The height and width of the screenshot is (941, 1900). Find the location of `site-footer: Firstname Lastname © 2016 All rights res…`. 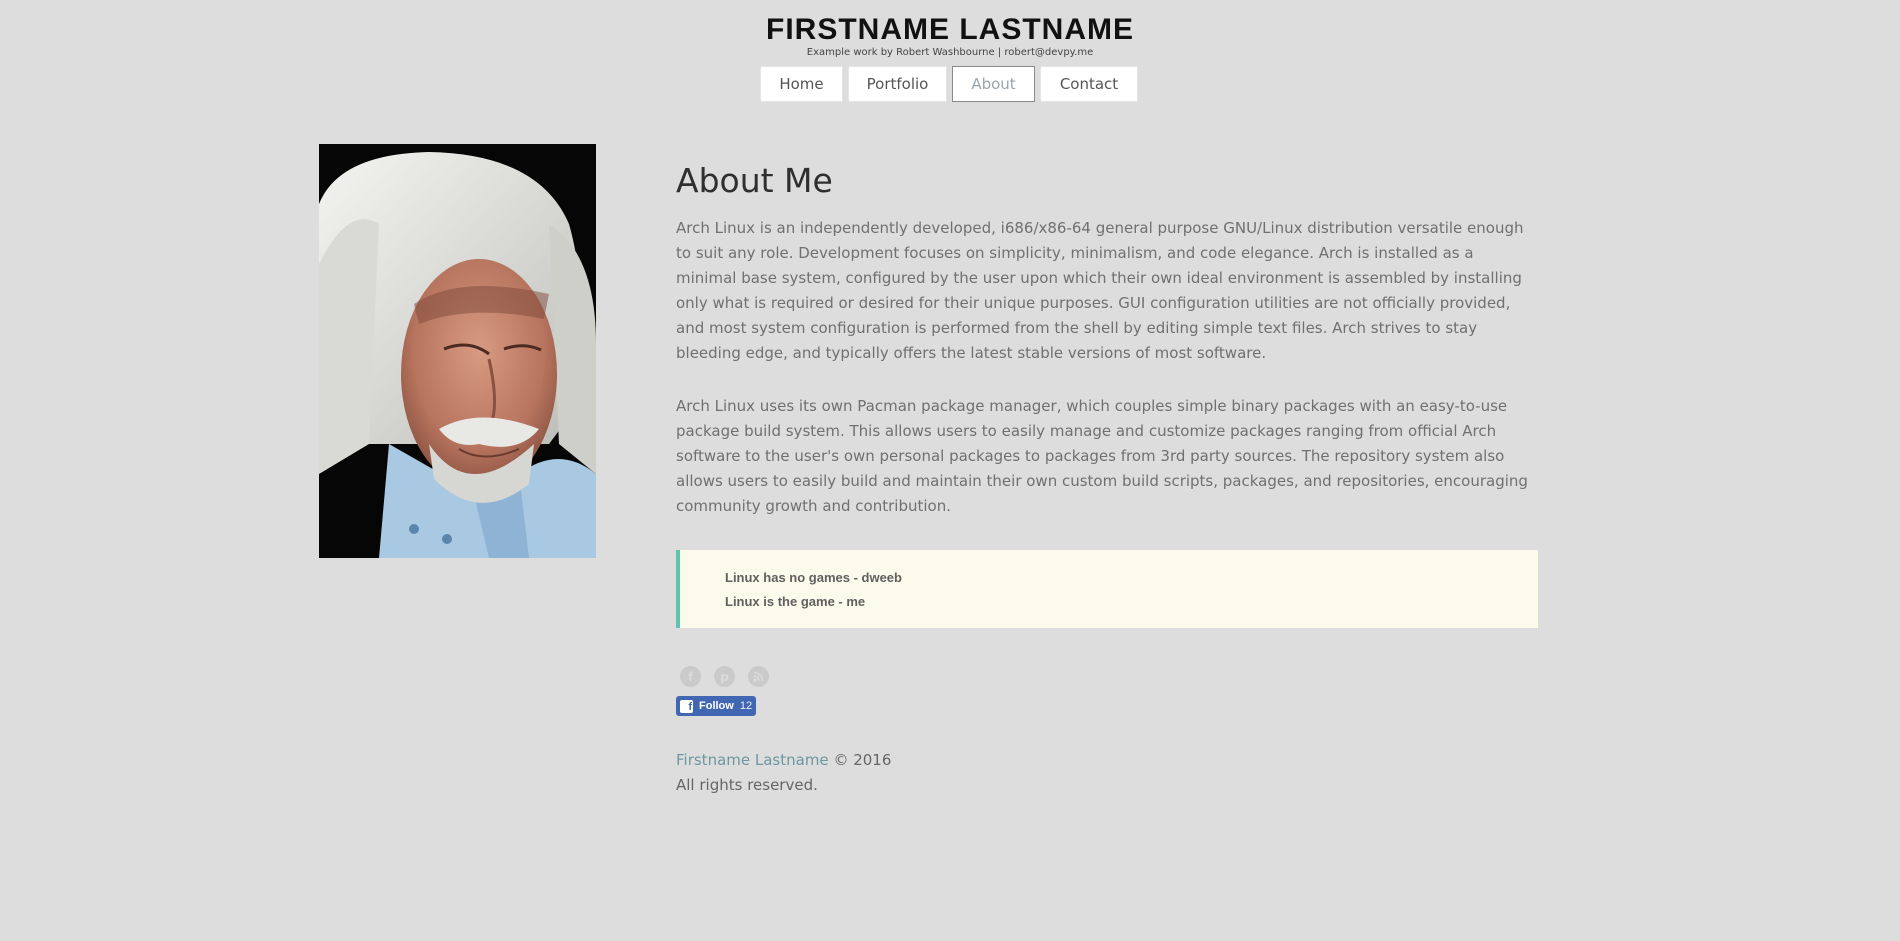

site-footer: Firstname Lastname © 2016 All rights res… is located at coordinates (783, 773).